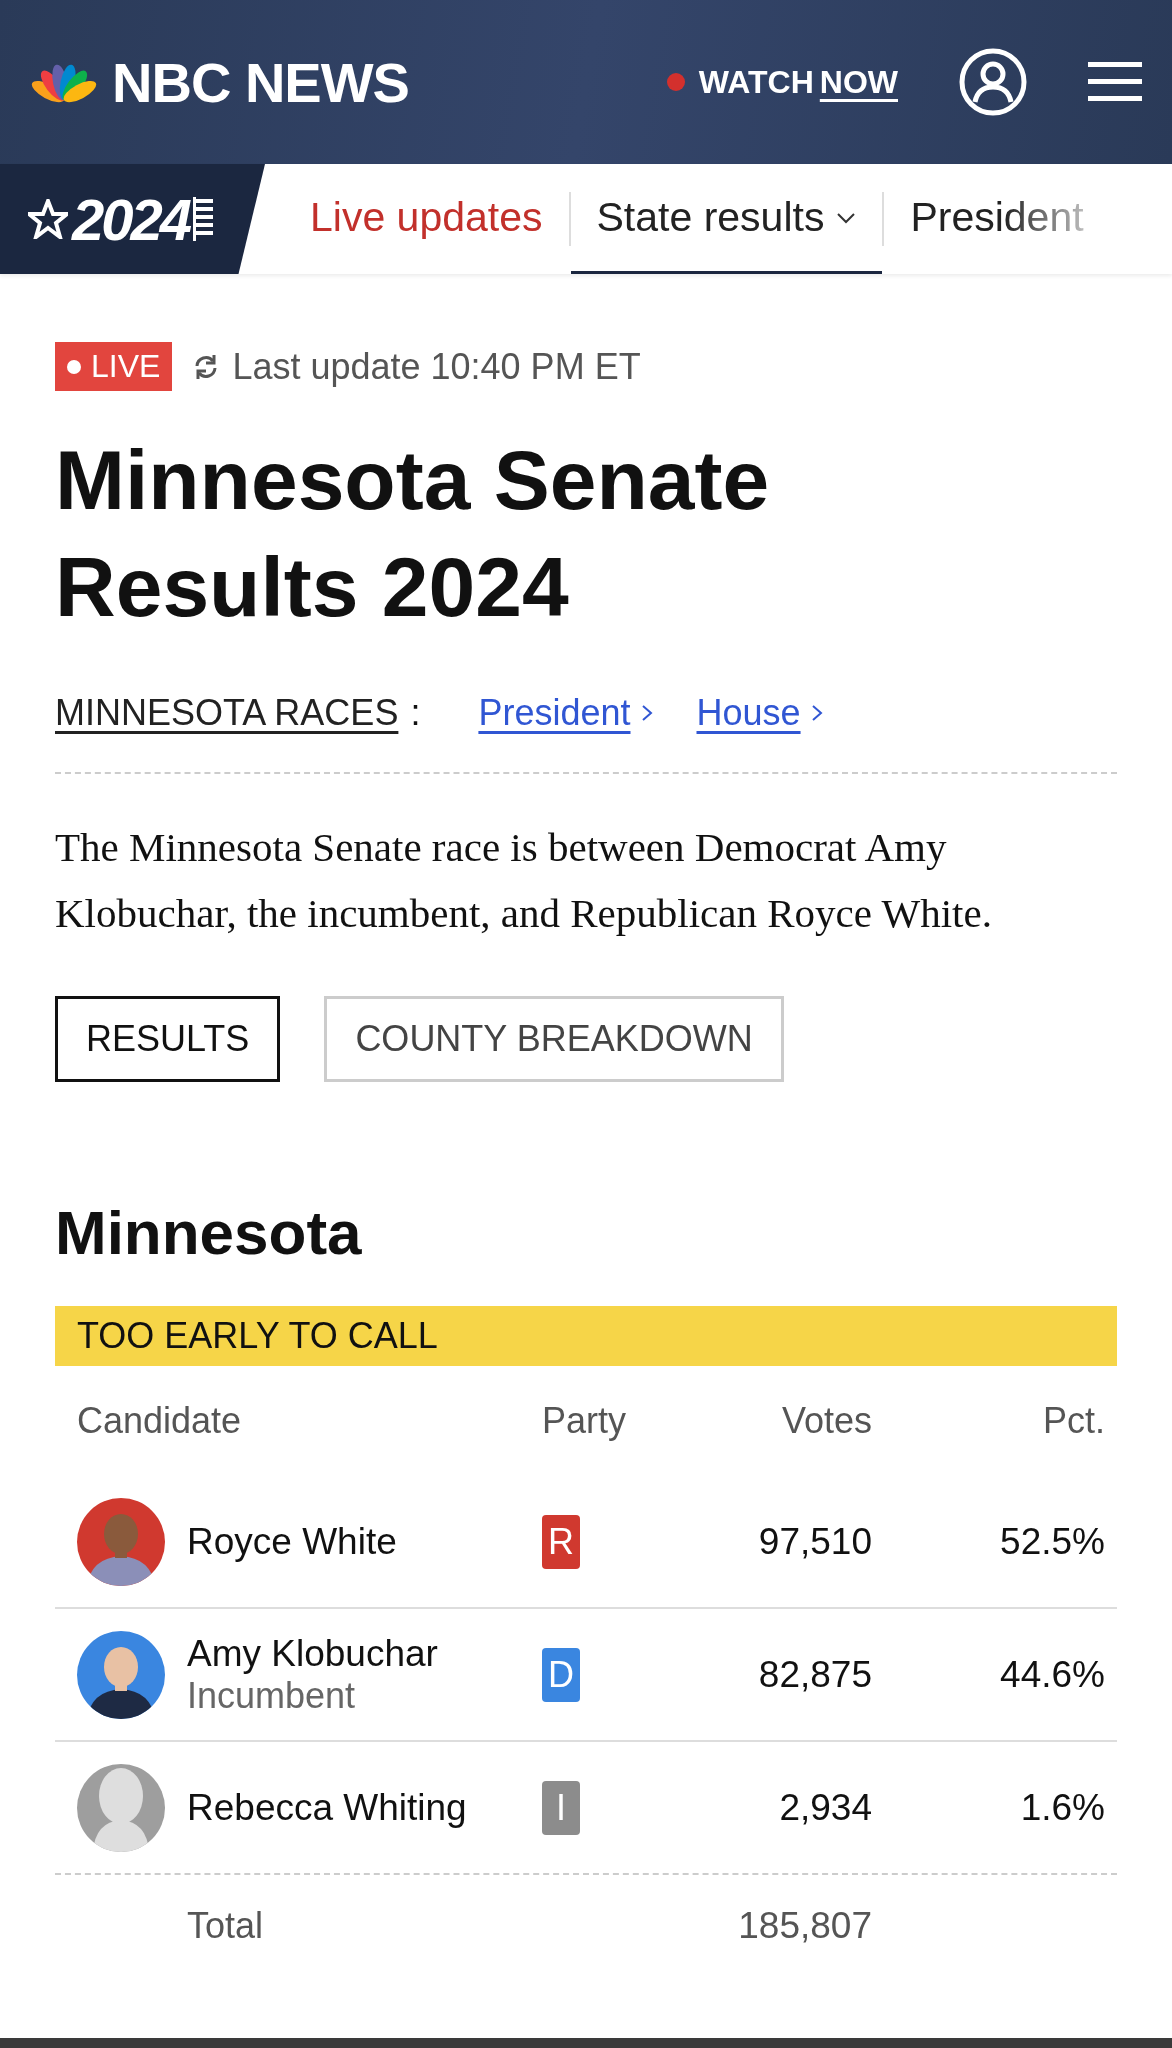 This screenshot has height=2048, width=1172. Describe the element at coordinates (759, 713) in the screenshot. I see `race-link: House` at that location.